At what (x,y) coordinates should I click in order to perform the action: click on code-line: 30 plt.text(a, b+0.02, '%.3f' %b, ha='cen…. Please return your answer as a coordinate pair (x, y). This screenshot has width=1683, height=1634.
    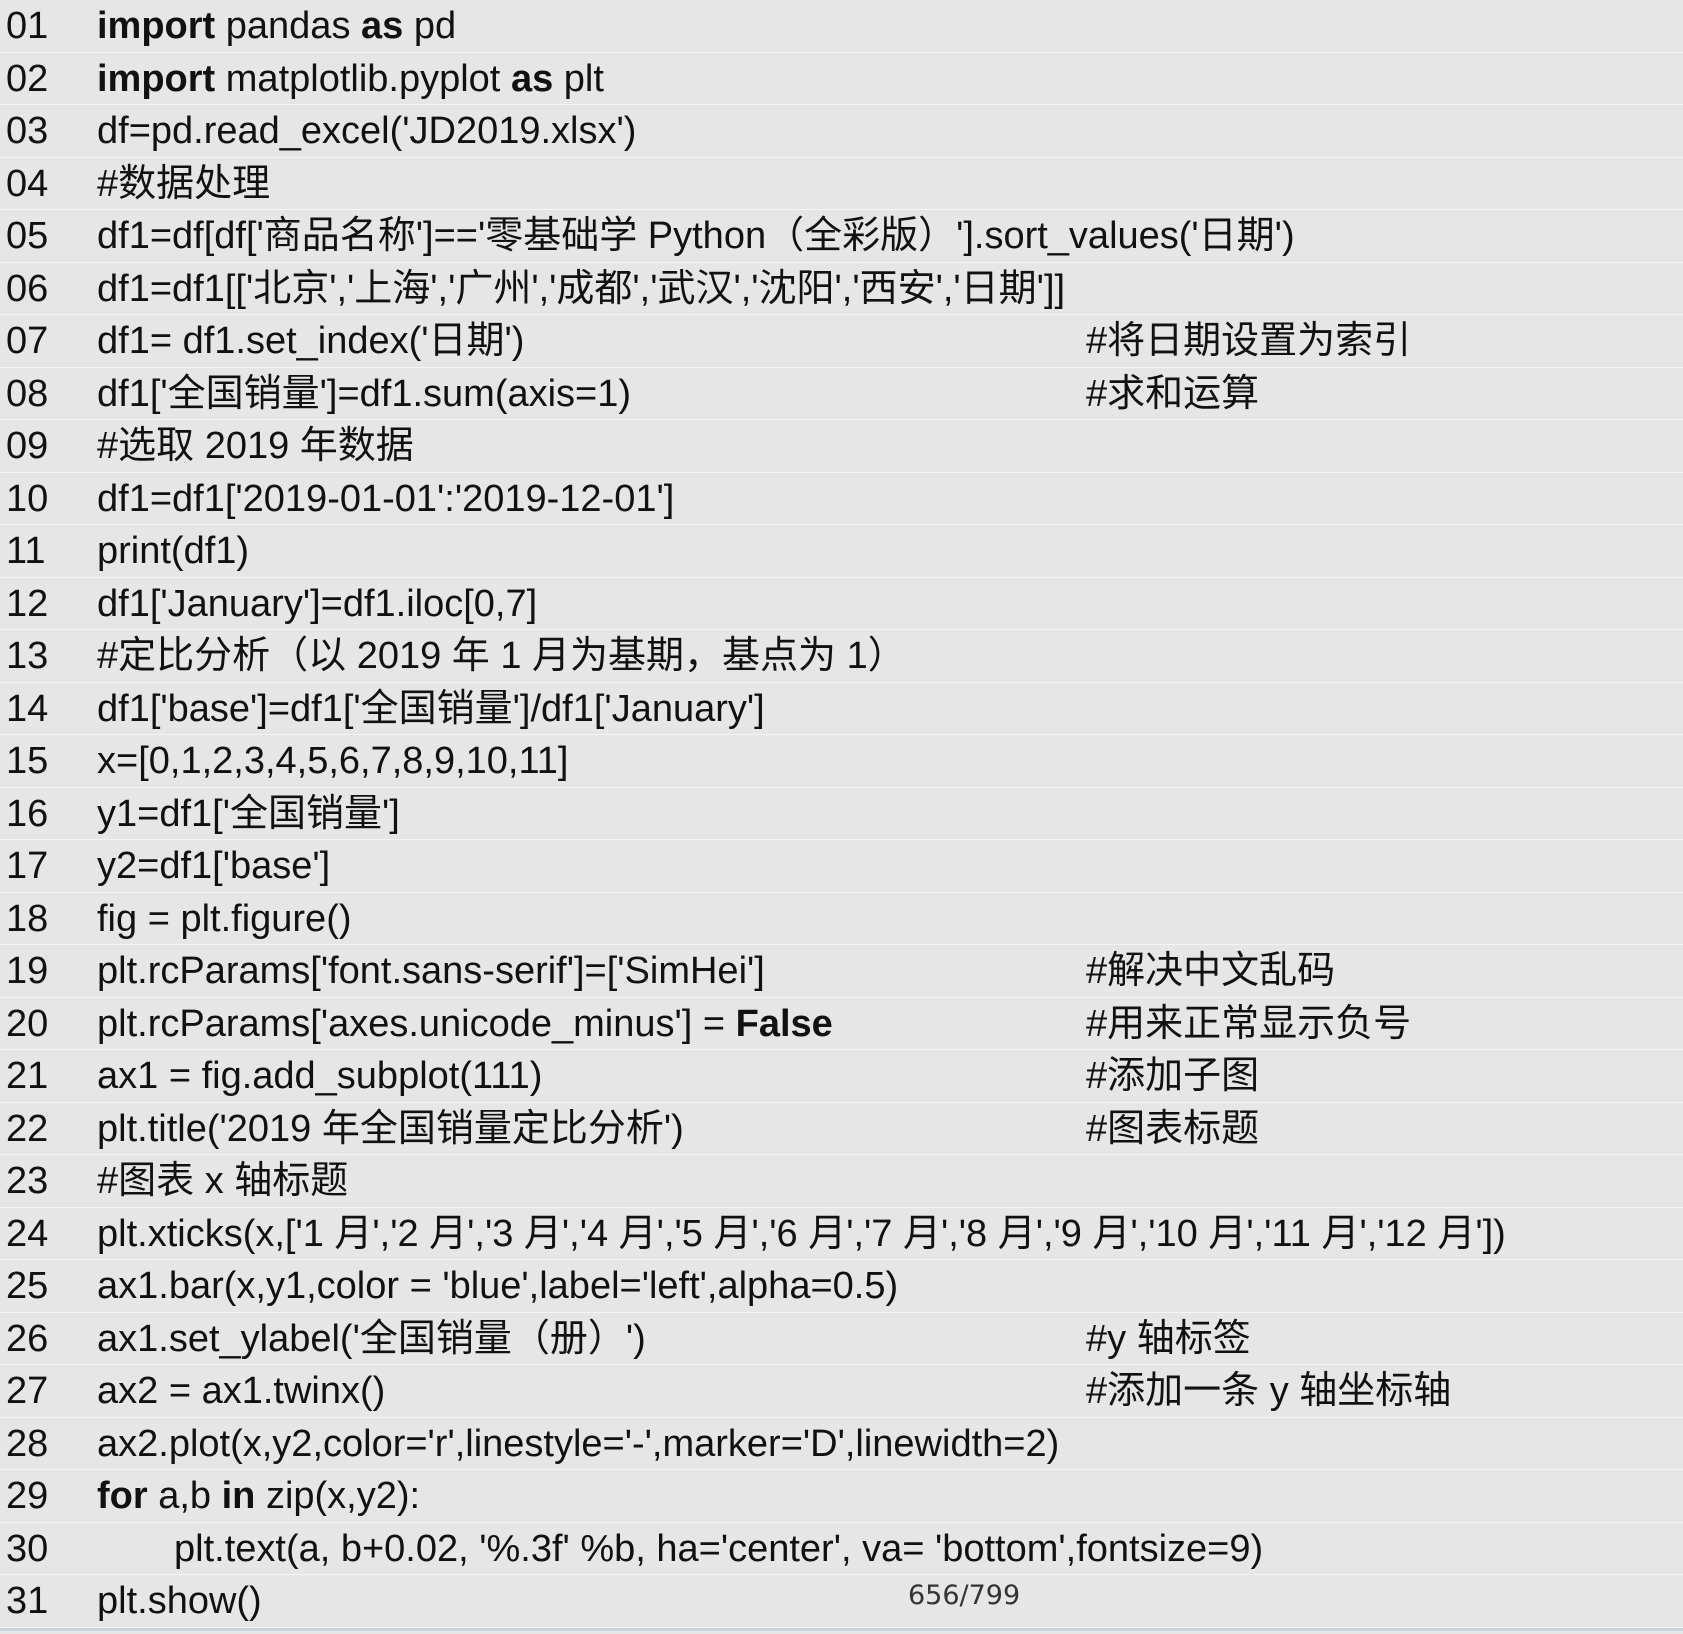
    Looking at the image, I should click on (841, 1549).